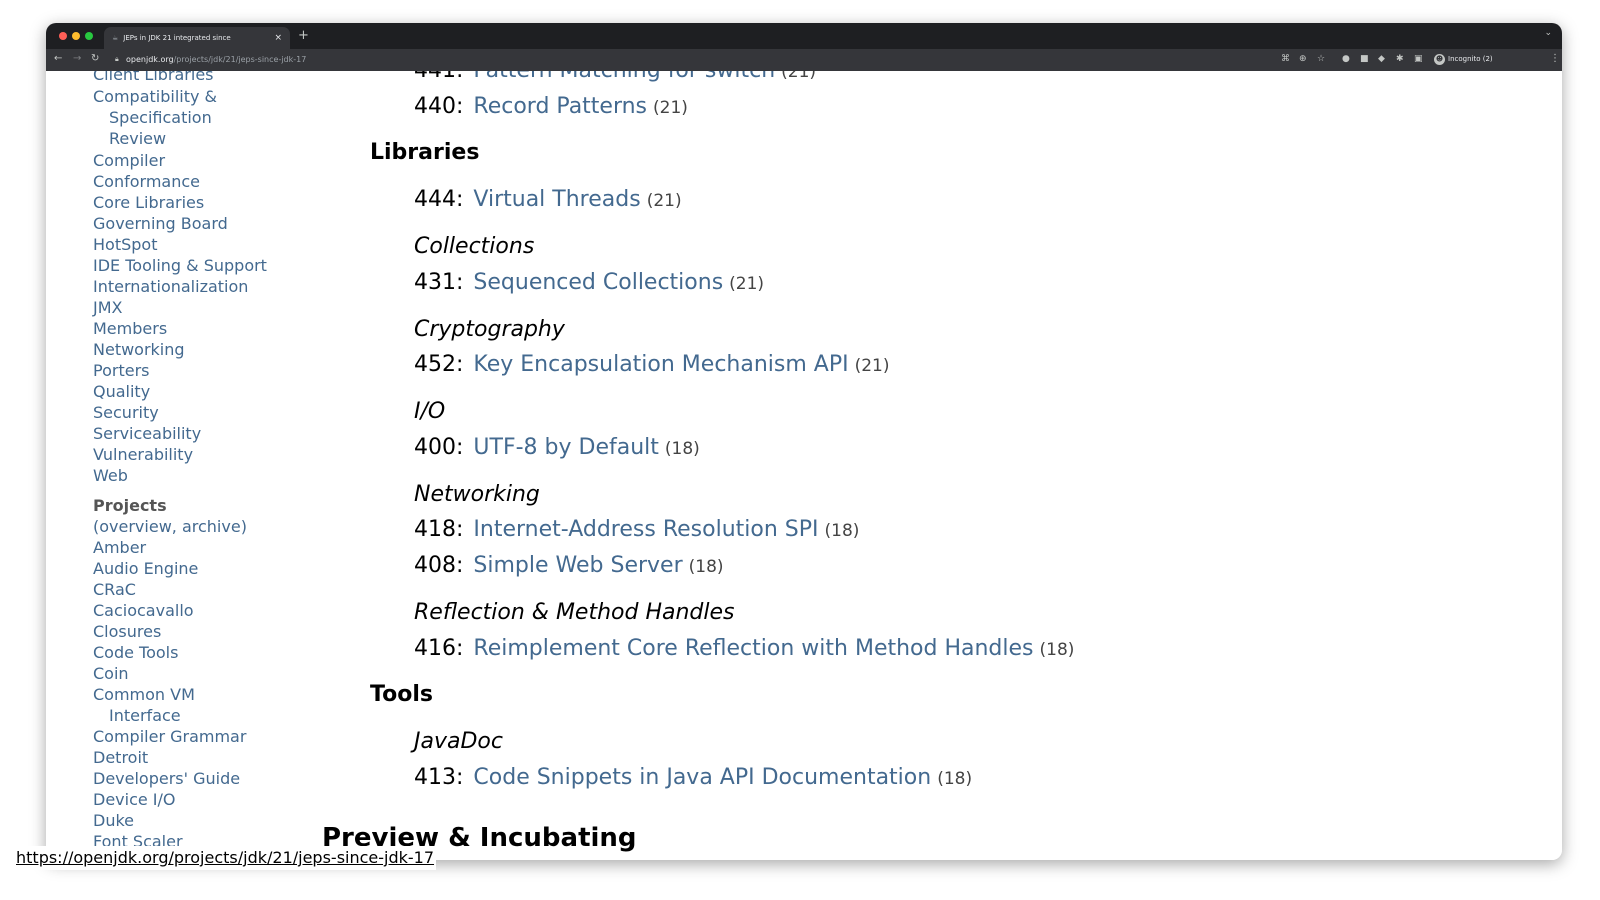 The width and height of the screenshot is (1600, 900). I want to click on jep-item: 440: Record Patterns (21), so click(551, 106).